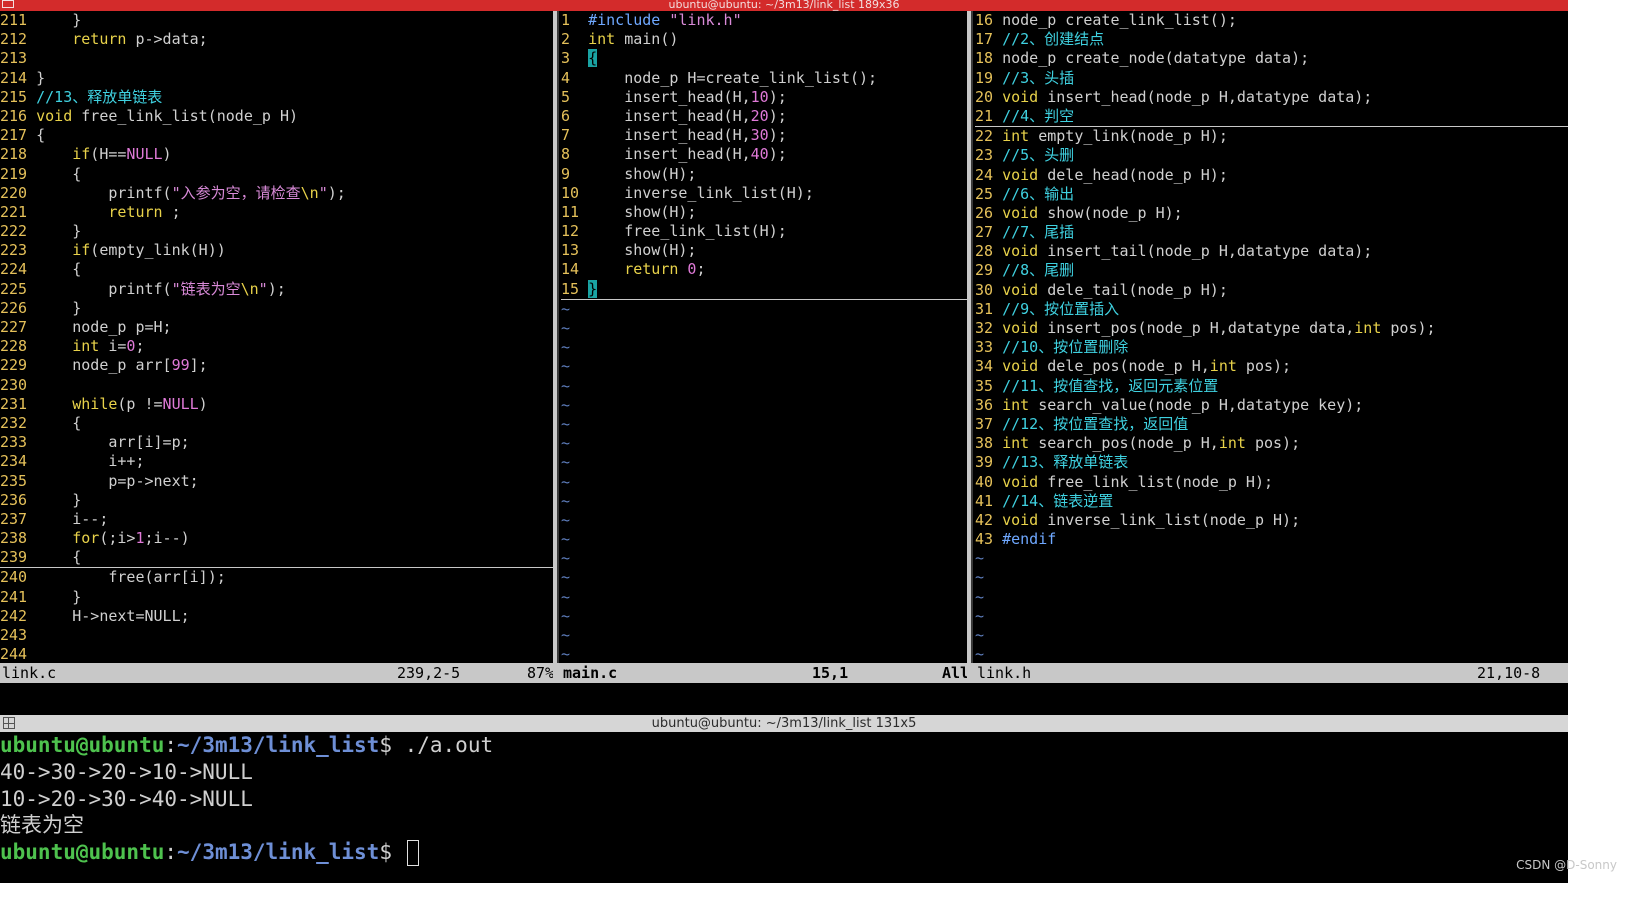  I want to click on code-line: 227 node_p p=H;, so click(276, 327).